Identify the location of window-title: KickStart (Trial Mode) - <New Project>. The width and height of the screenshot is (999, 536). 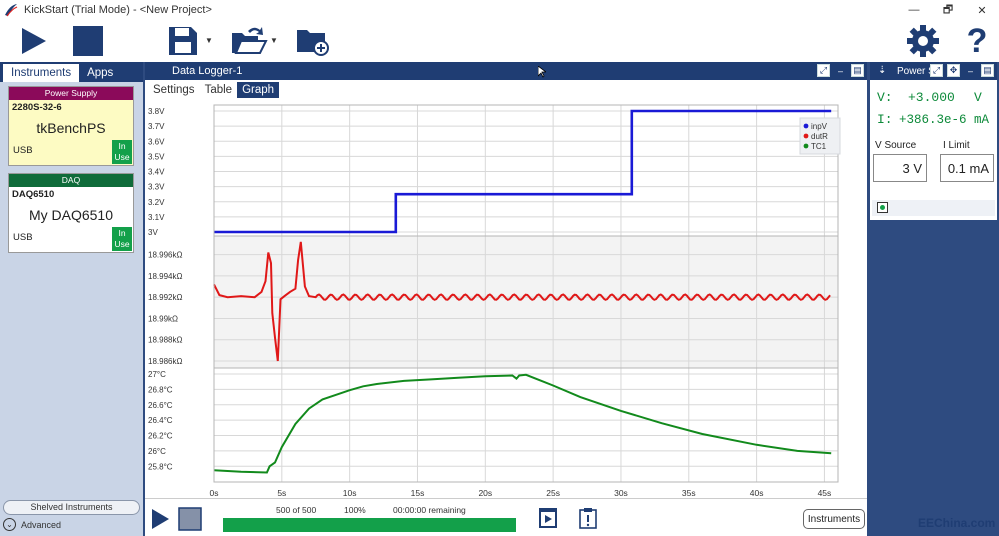
(118, 10).